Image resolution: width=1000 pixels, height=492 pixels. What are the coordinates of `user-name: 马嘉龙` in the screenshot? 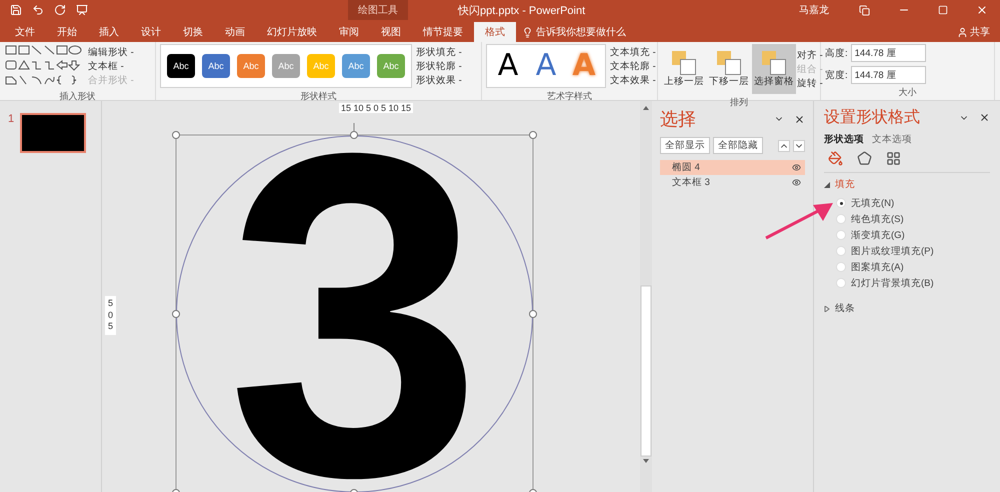 It's located at (814, 10).